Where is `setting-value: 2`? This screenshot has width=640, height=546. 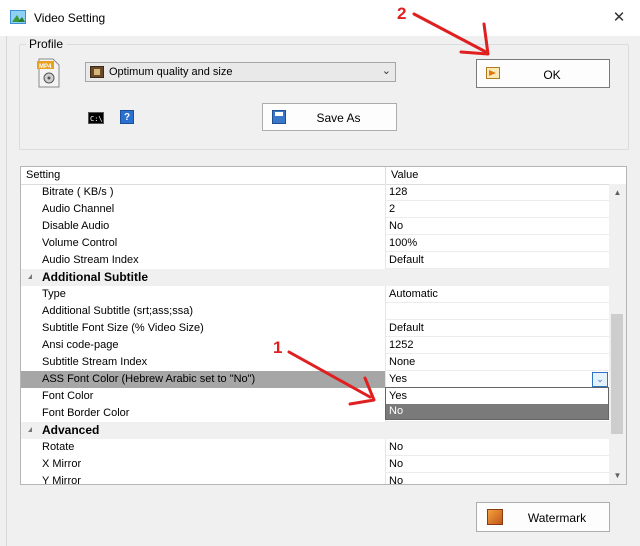
setting-value: 2 is located at coordinates (392, 209).